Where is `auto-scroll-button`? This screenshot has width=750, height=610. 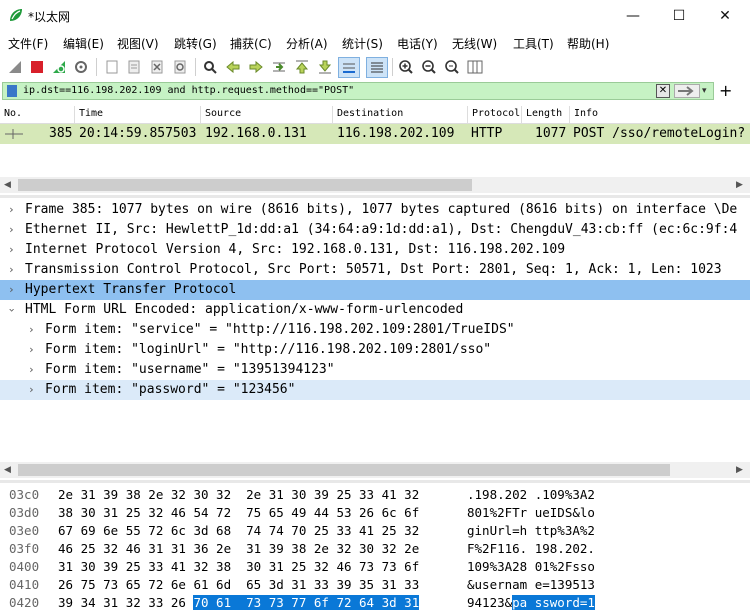
auto-scroll-button is located at coordinates (349, 67).